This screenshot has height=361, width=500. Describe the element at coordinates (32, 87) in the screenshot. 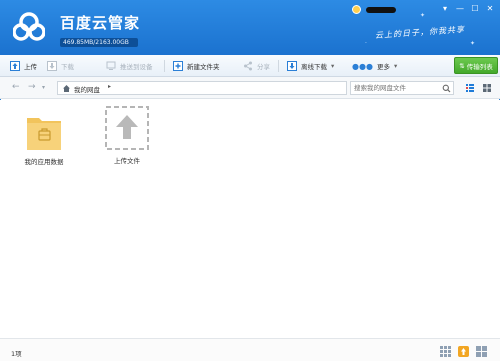

I see `forward-arrow-icon: →` at that location.